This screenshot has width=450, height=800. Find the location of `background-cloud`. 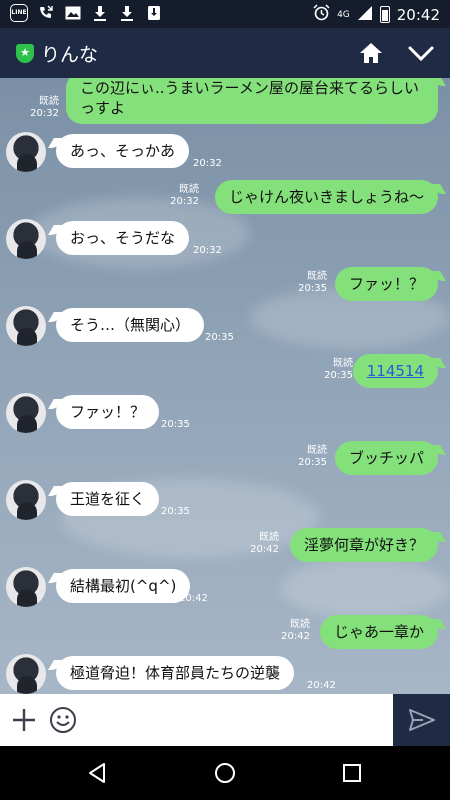

background-cloud is located at coordinates (365, 588).